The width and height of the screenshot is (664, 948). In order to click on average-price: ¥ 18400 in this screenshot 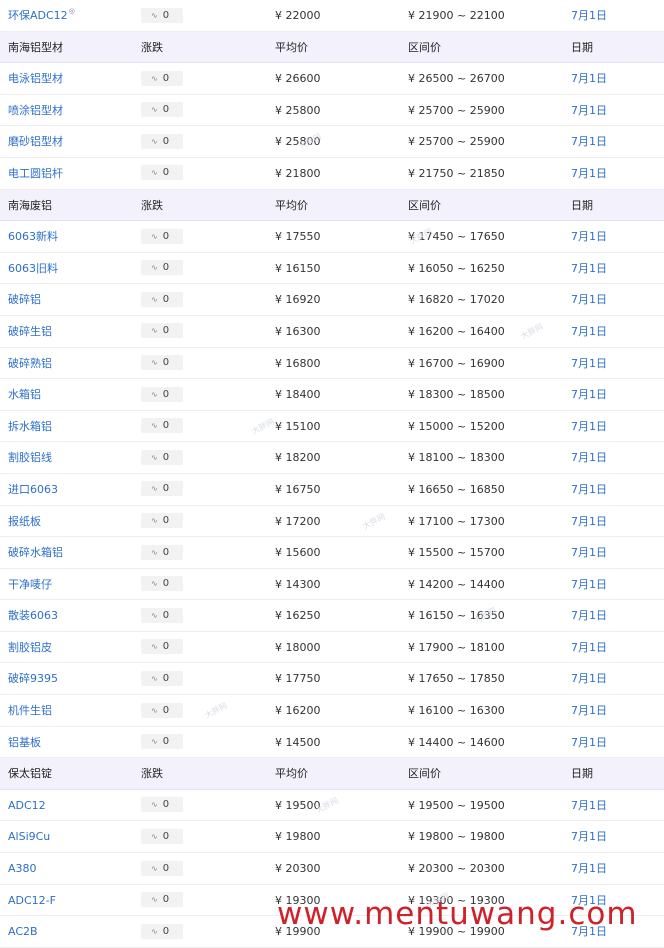, I will do `click(298, 395)`.